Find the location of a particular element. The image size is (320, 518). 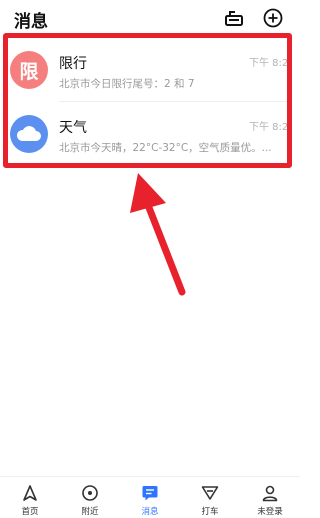

cloud-icon is located at coordinates (28, 133).